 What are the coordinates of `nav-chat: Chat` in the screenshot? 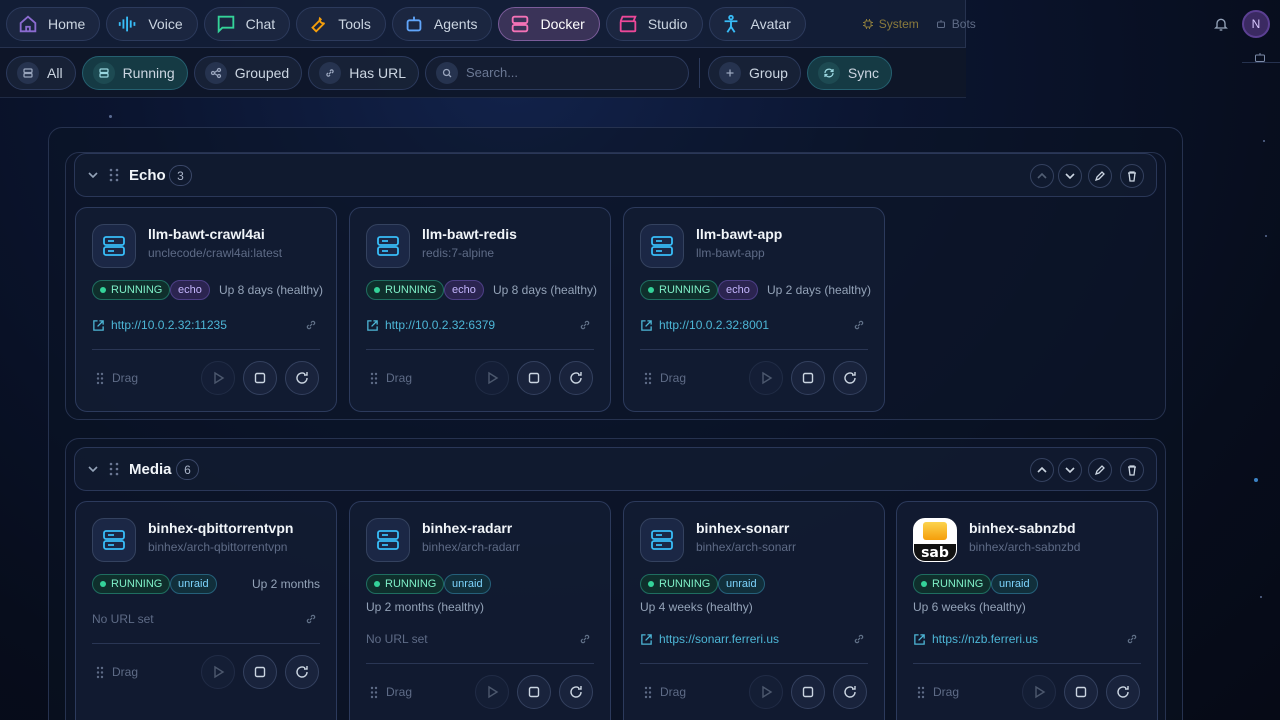 It's located at (247, 23).